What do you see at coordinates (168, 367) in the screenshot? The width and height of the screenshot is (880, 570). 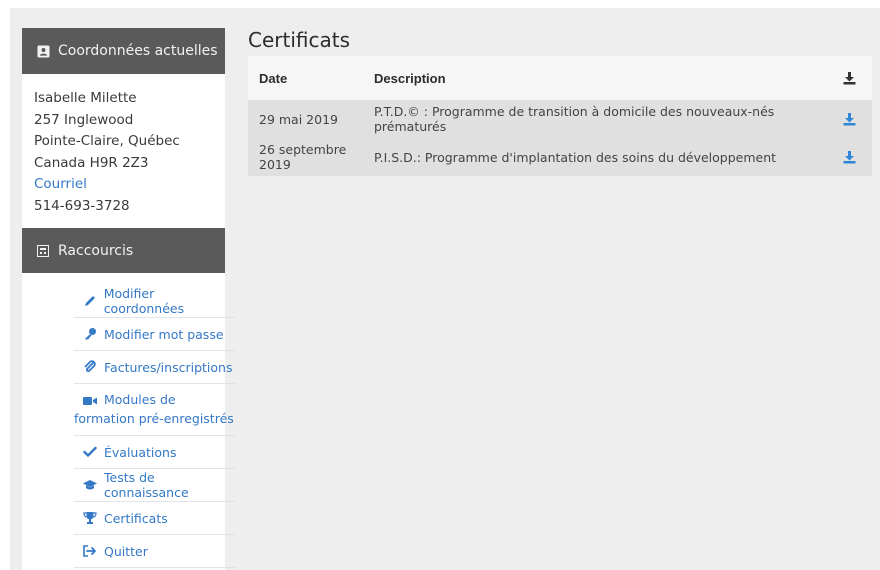 I see `shortcut-label: Factures/inscriptions` at bounding box center [168, 367].